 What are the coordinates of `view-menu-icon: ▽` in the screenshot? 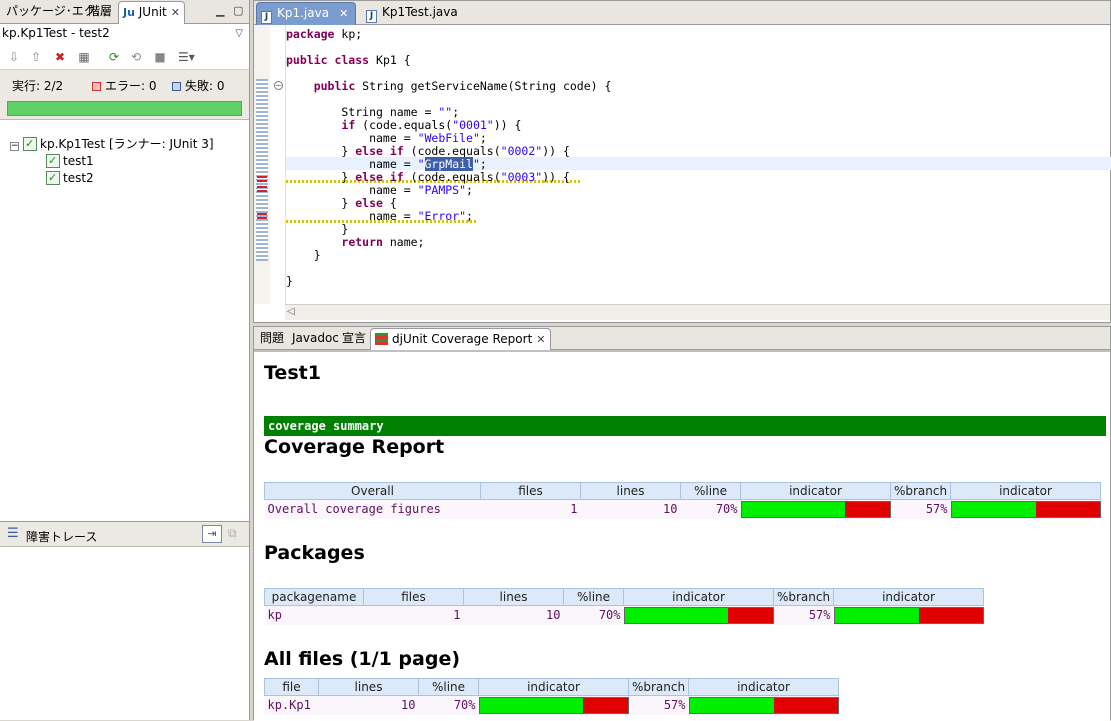 It's located at (239, 34).